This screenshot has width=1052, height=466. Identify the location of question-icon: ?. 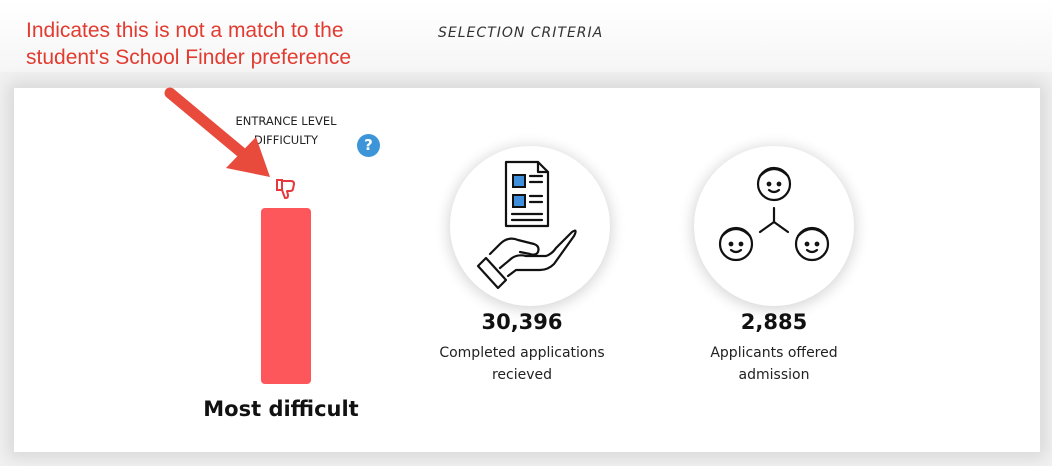
(368, 145).